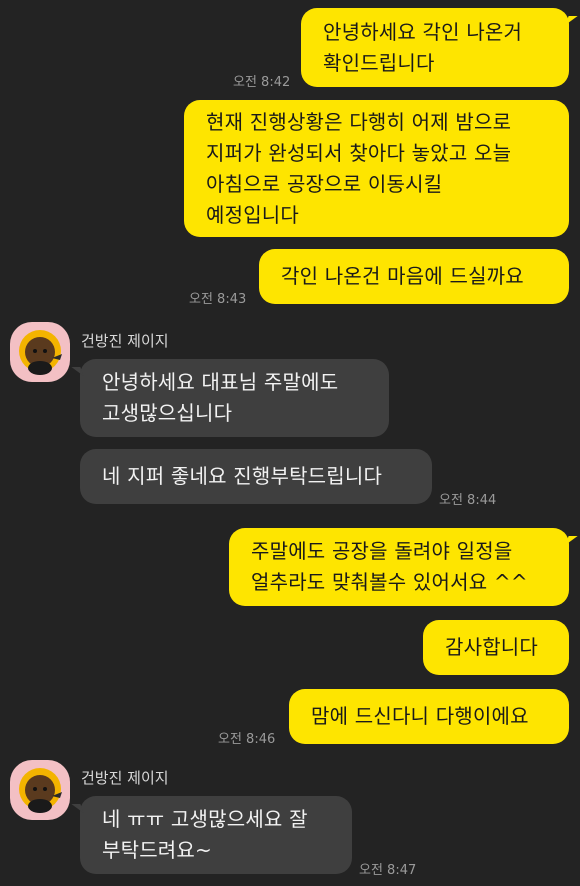 The width and height of the screenshot is (580, 886). What do you see at coordinates (402, 276) in the screenshot?
I see `message-text: 각인 나온건 마음에 드실까요` at bounding box center [402, 276].